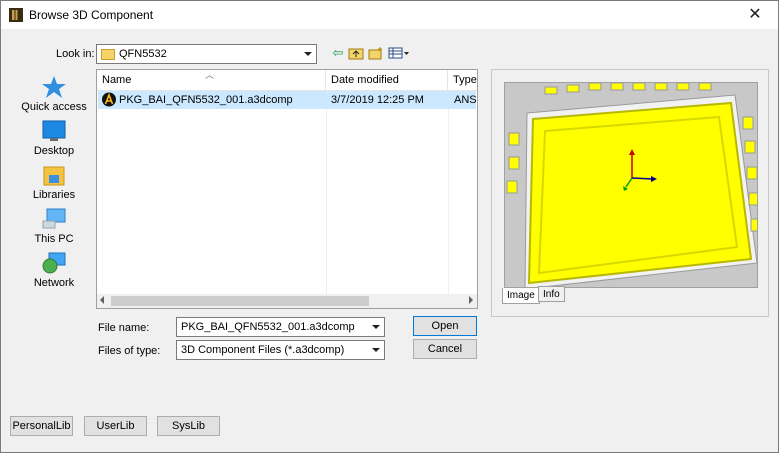  What do you see at coordinates (755, 15) in the screenshot?
I see `close-icon: ✕` at bounding box center [755, 15].